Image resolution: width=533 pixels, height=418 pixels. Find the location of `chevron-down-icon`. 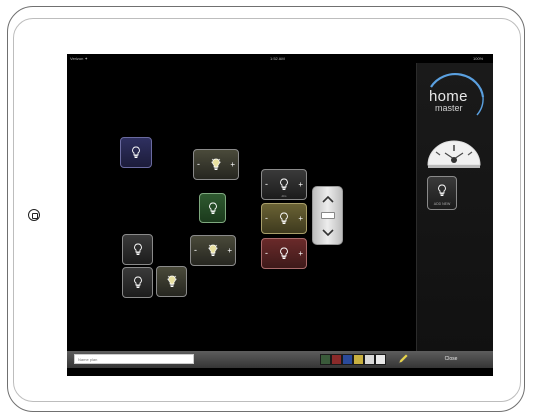

chevron-down-icon is located at coordinates (328, 233).